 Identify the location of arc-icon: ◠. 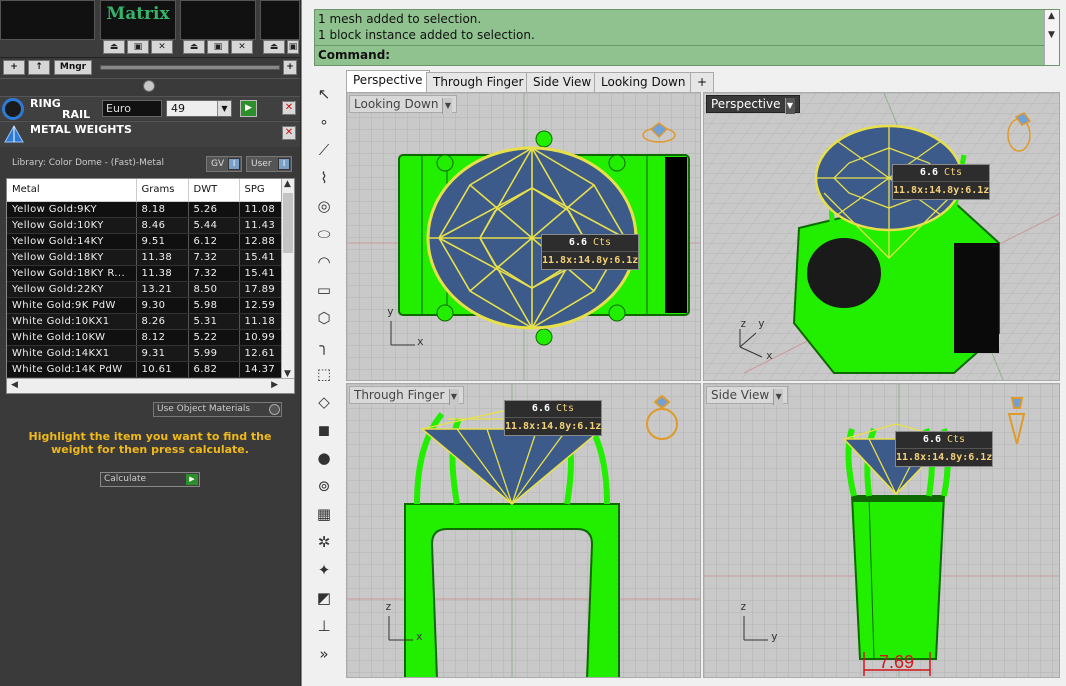
(324, 262).